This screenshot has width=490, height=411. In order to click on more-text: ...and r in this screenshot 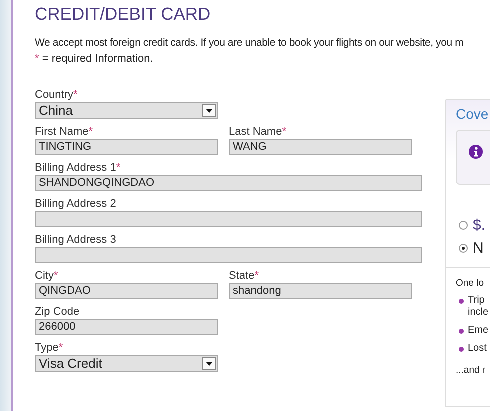, I will do `click(471, 370)`.